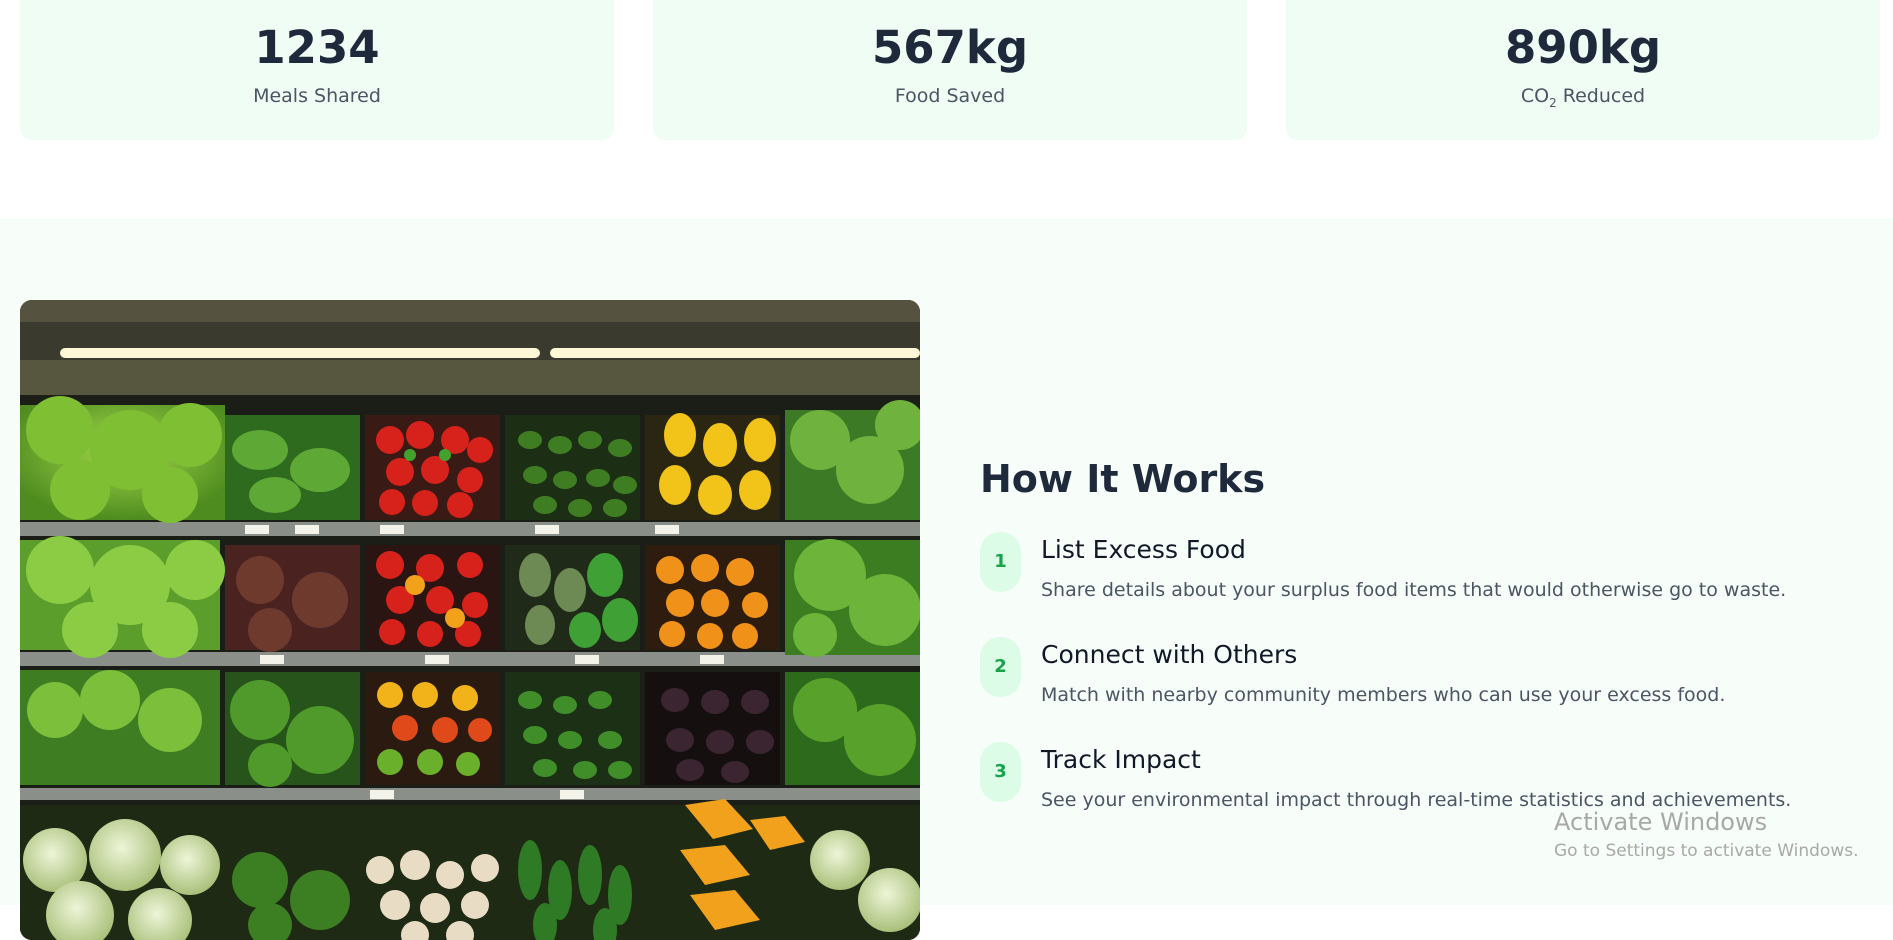 The width and height of the screenshot is (1893, 940). What do you see at coordinates (1000, 772) in the screenshot?
I see `step-number-badge: 3` at bounding box center [1000, 772].